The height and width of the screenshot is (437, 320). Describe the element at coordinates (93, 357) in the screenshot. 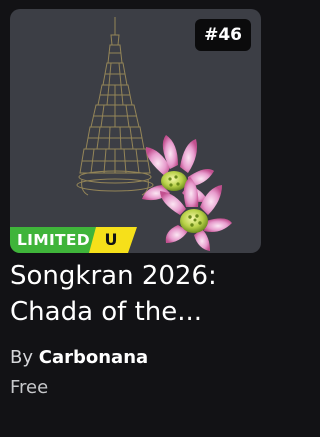

I see `creator-name-link: Carbonana` at that location.